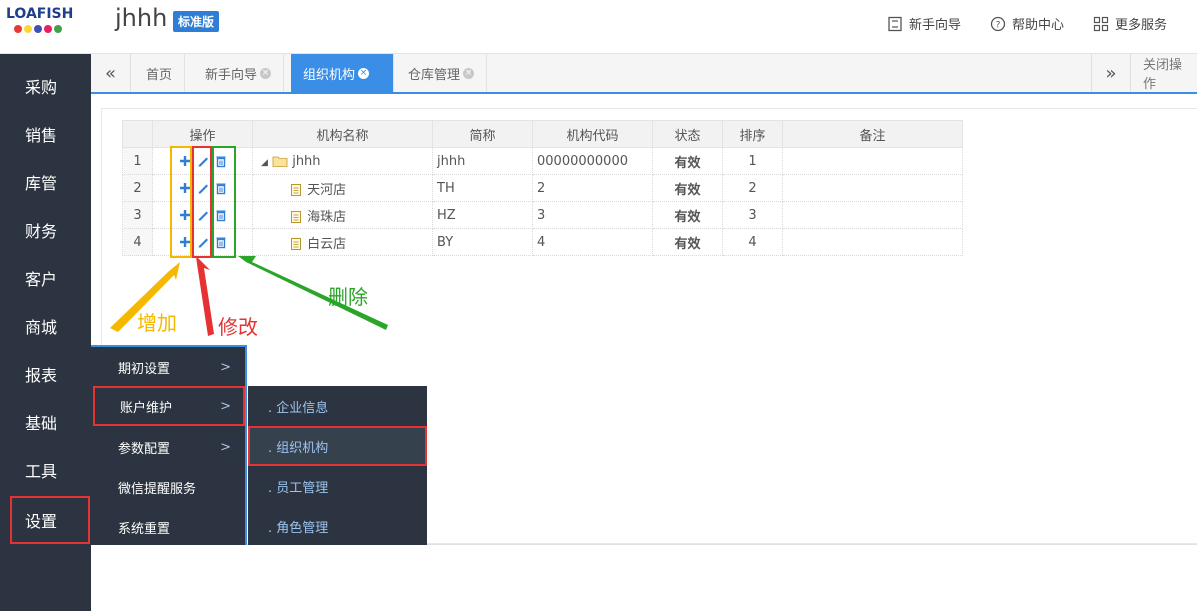  Describe the element at coordinates (327, 190) in the screenshot. I see `org-name: 天河店` at that location.